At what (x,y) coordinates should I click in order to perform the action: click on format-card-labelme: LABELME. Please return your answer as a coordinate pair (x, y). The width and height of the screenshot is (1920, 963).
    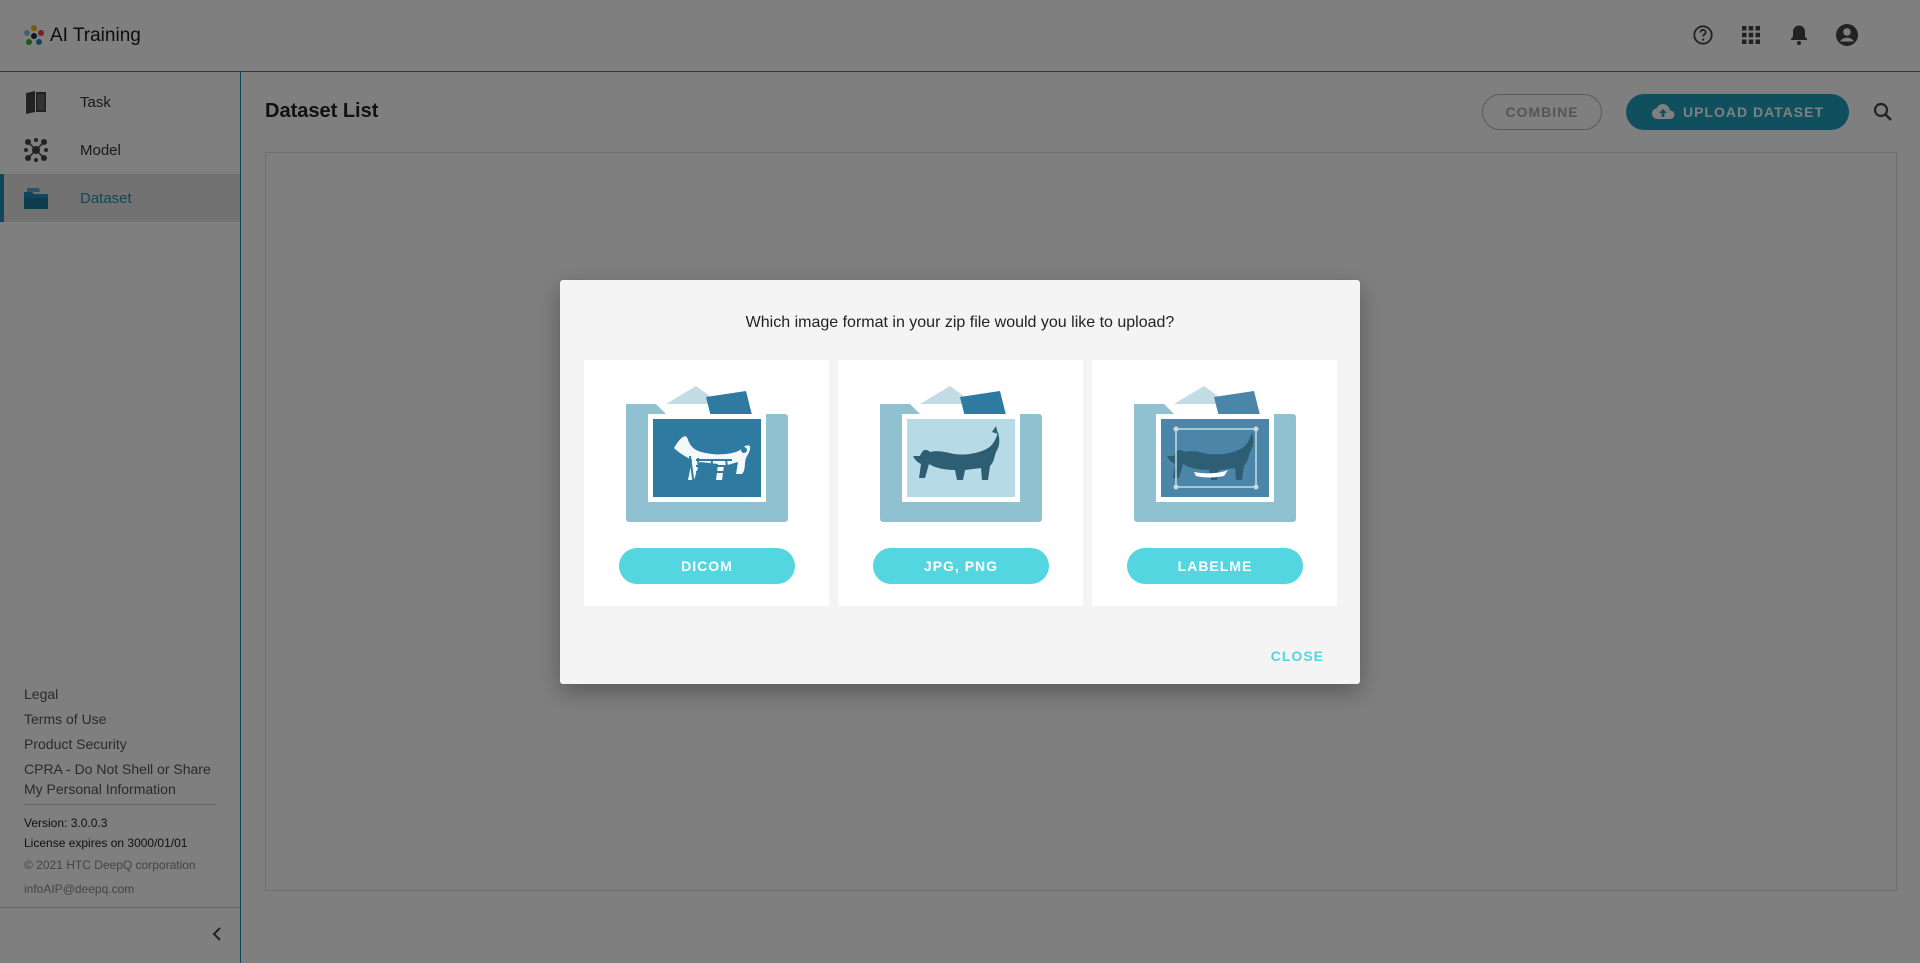
    Looking at the image, I should click on (1214, 483).